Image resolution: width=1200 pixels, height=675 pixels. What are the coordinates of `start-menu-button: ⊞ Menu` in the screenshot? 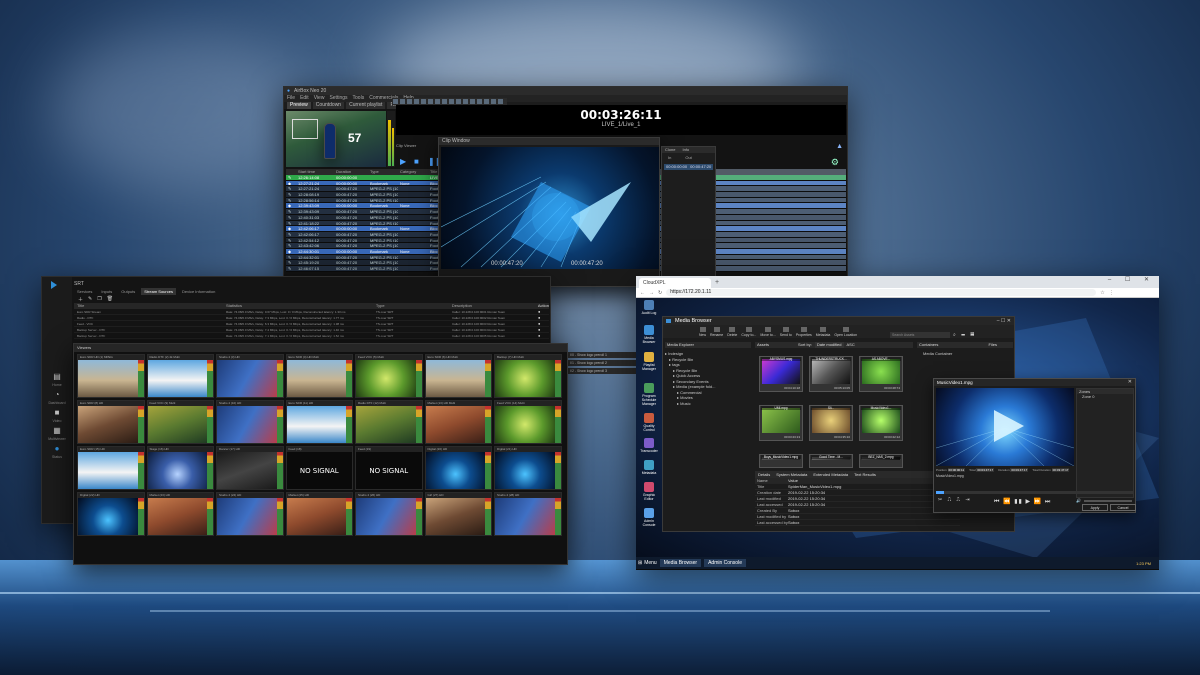 It's located at (647, 563).